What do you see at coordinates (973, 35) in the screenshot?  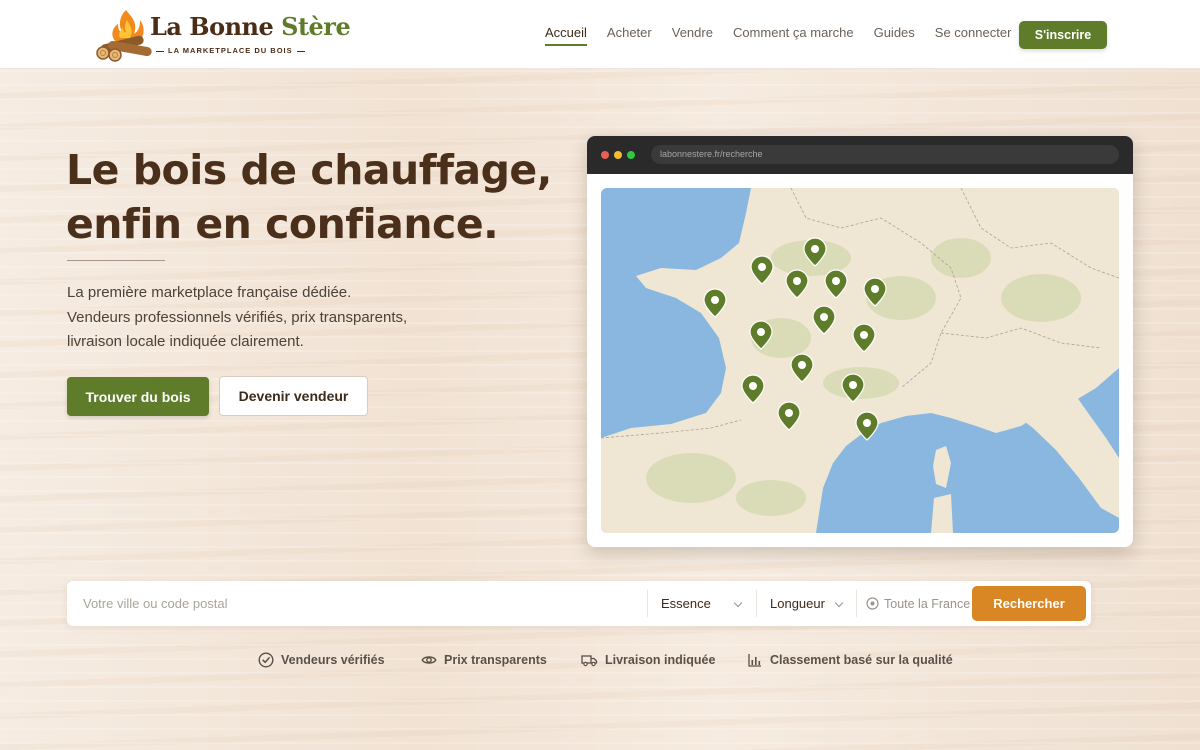 I see `nav-se-connecter: Se connecter` at bounding box center [973, 35].